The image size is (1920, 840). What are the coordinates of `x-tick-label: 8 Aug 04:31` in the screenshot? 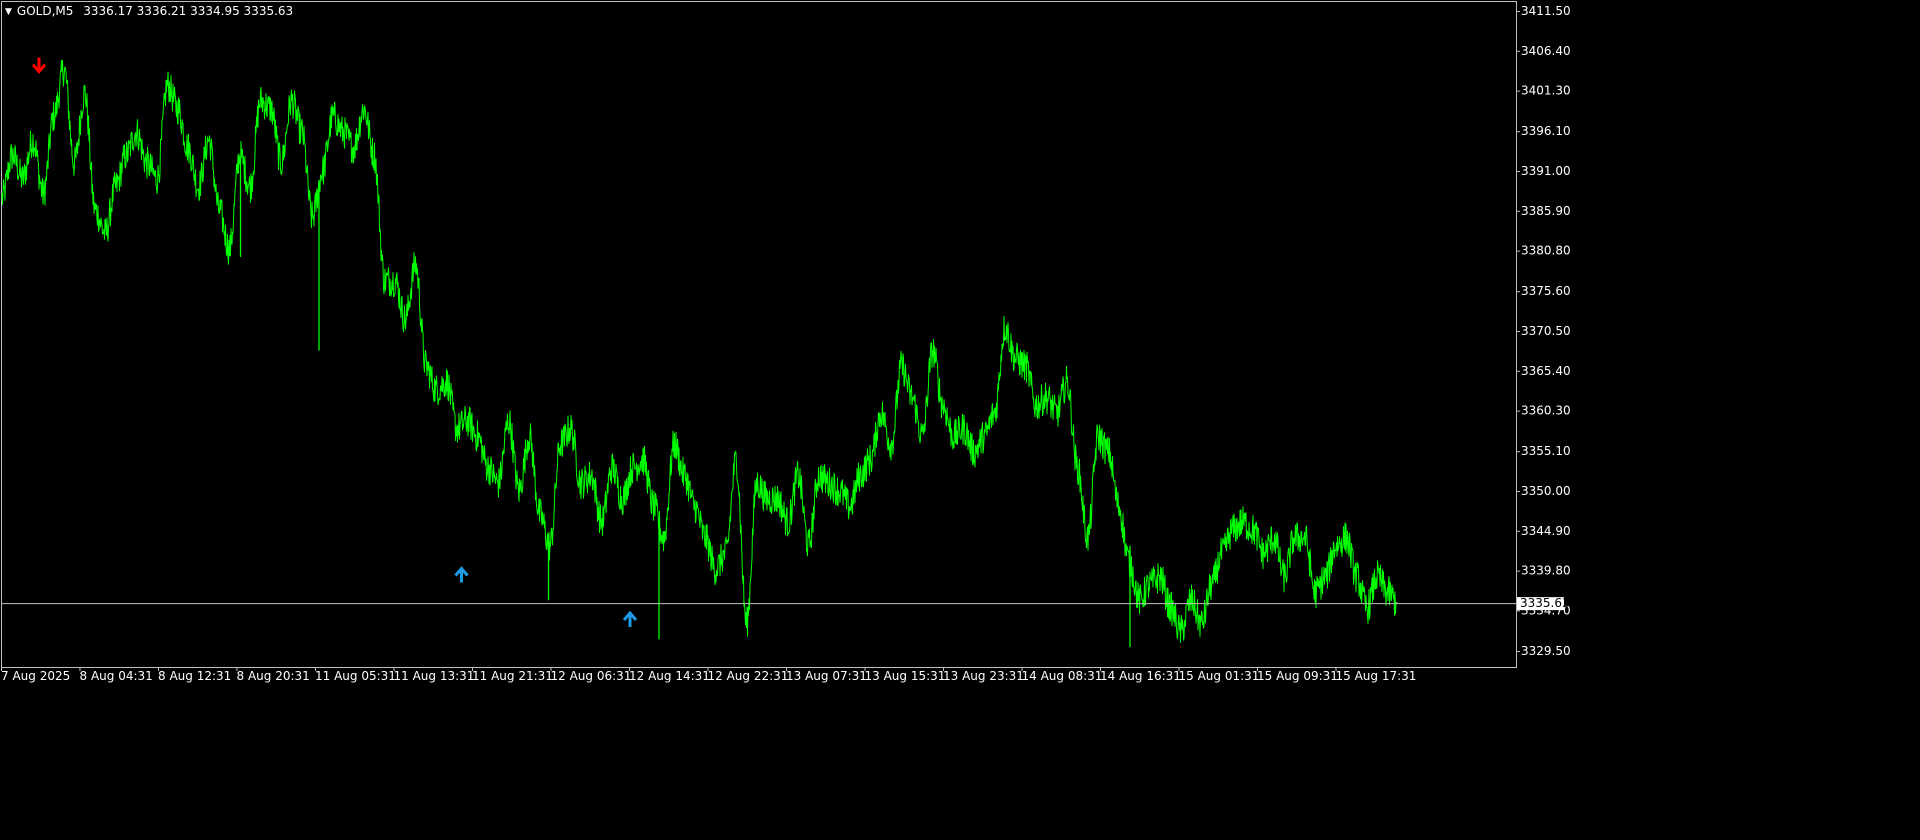 It's located at (116, 676).